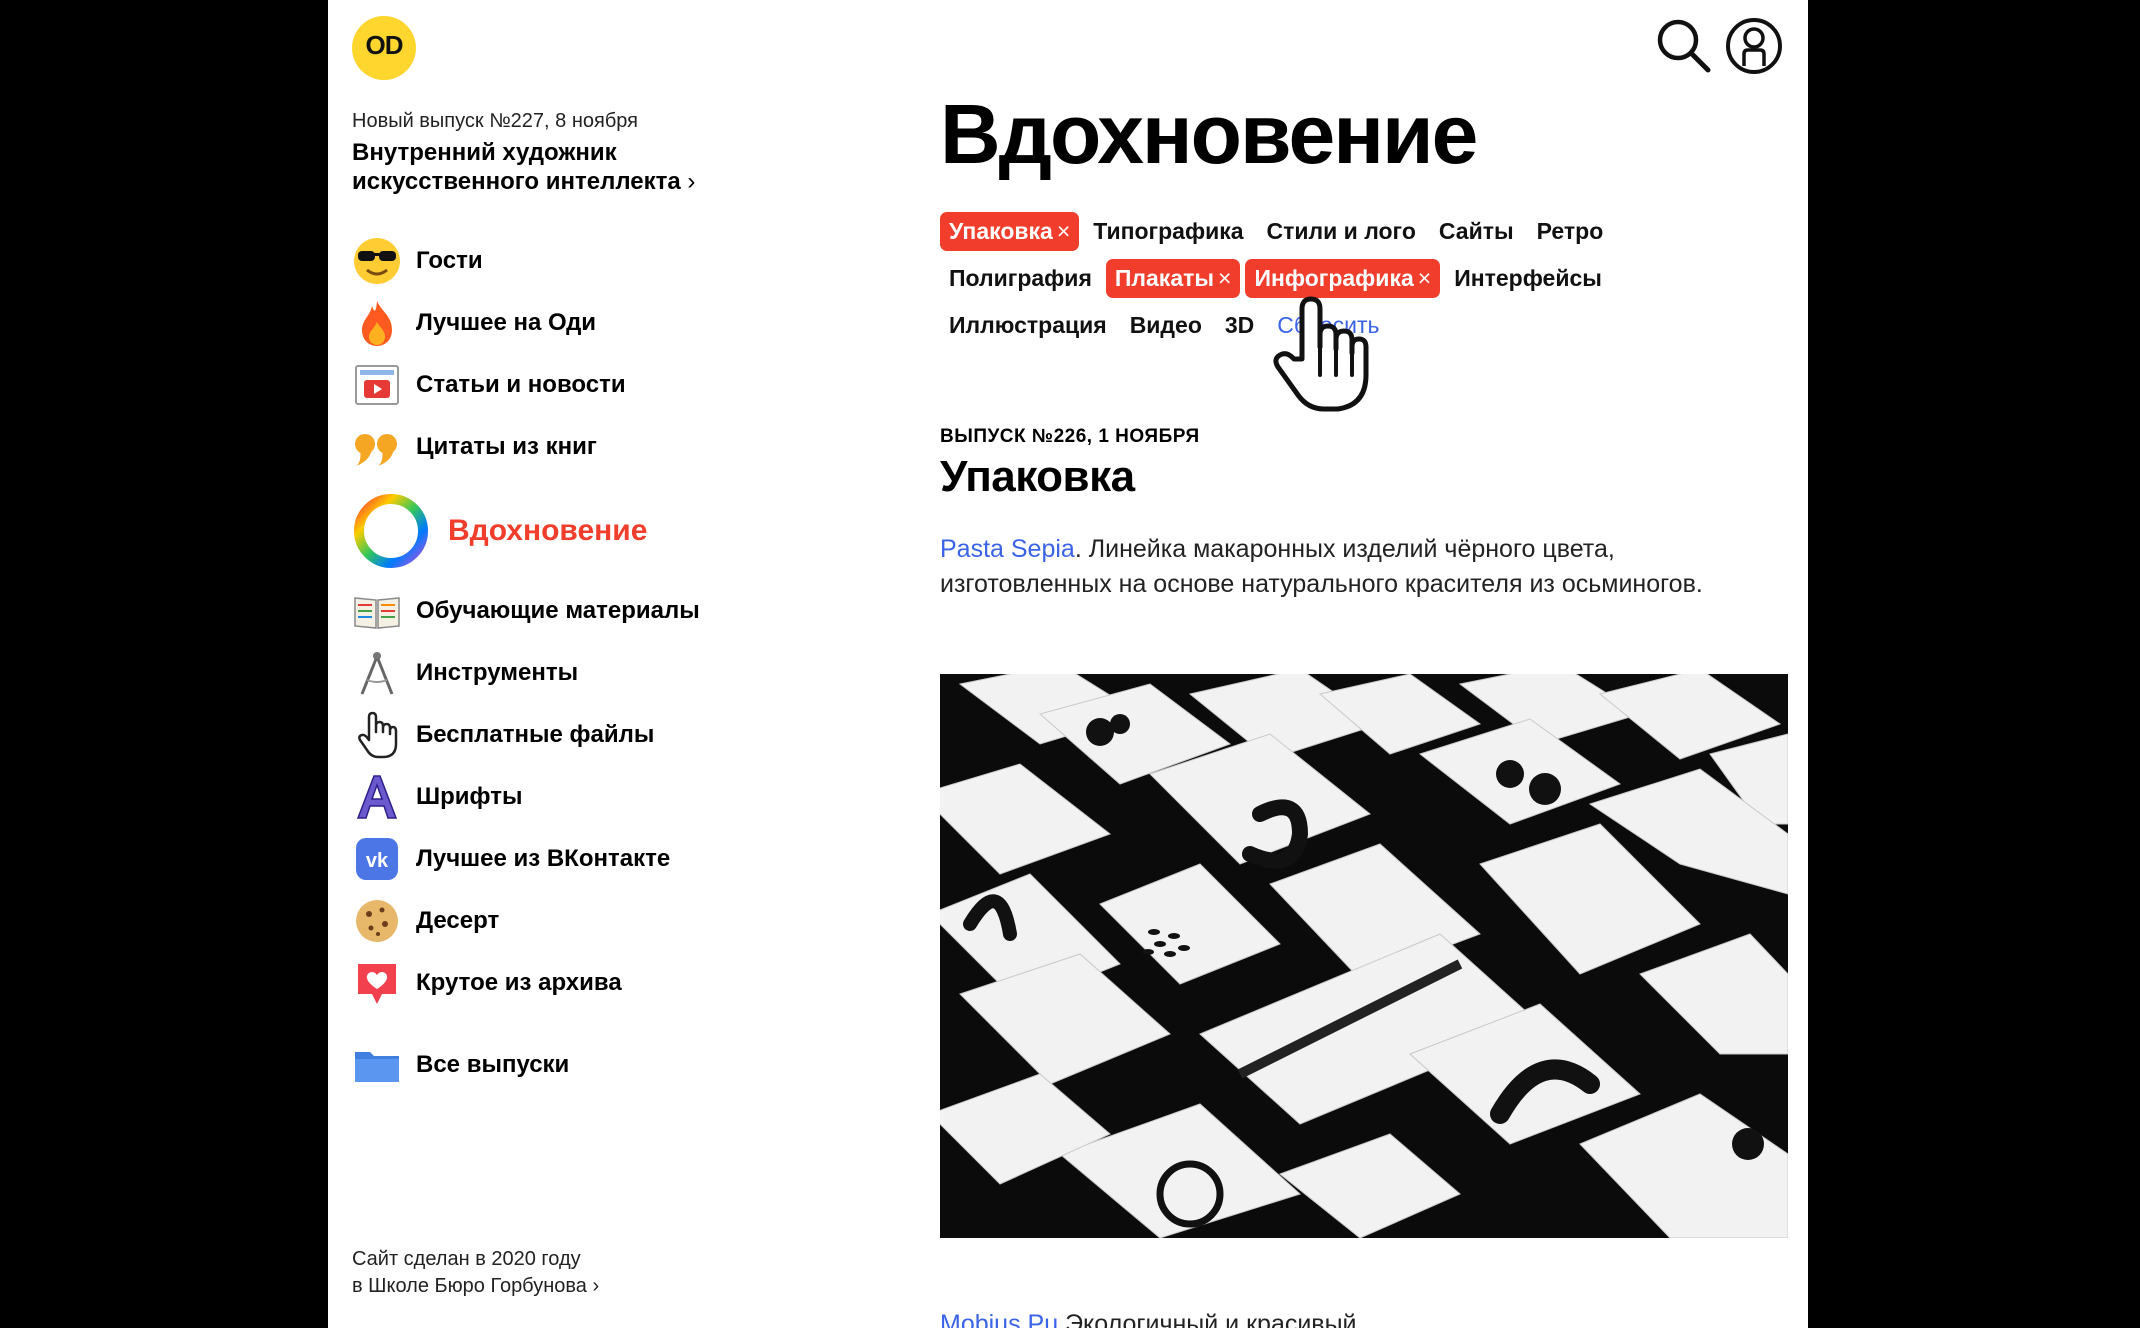  I want to click on nav-item-articles: Статьи и новости, so click(489, 385).